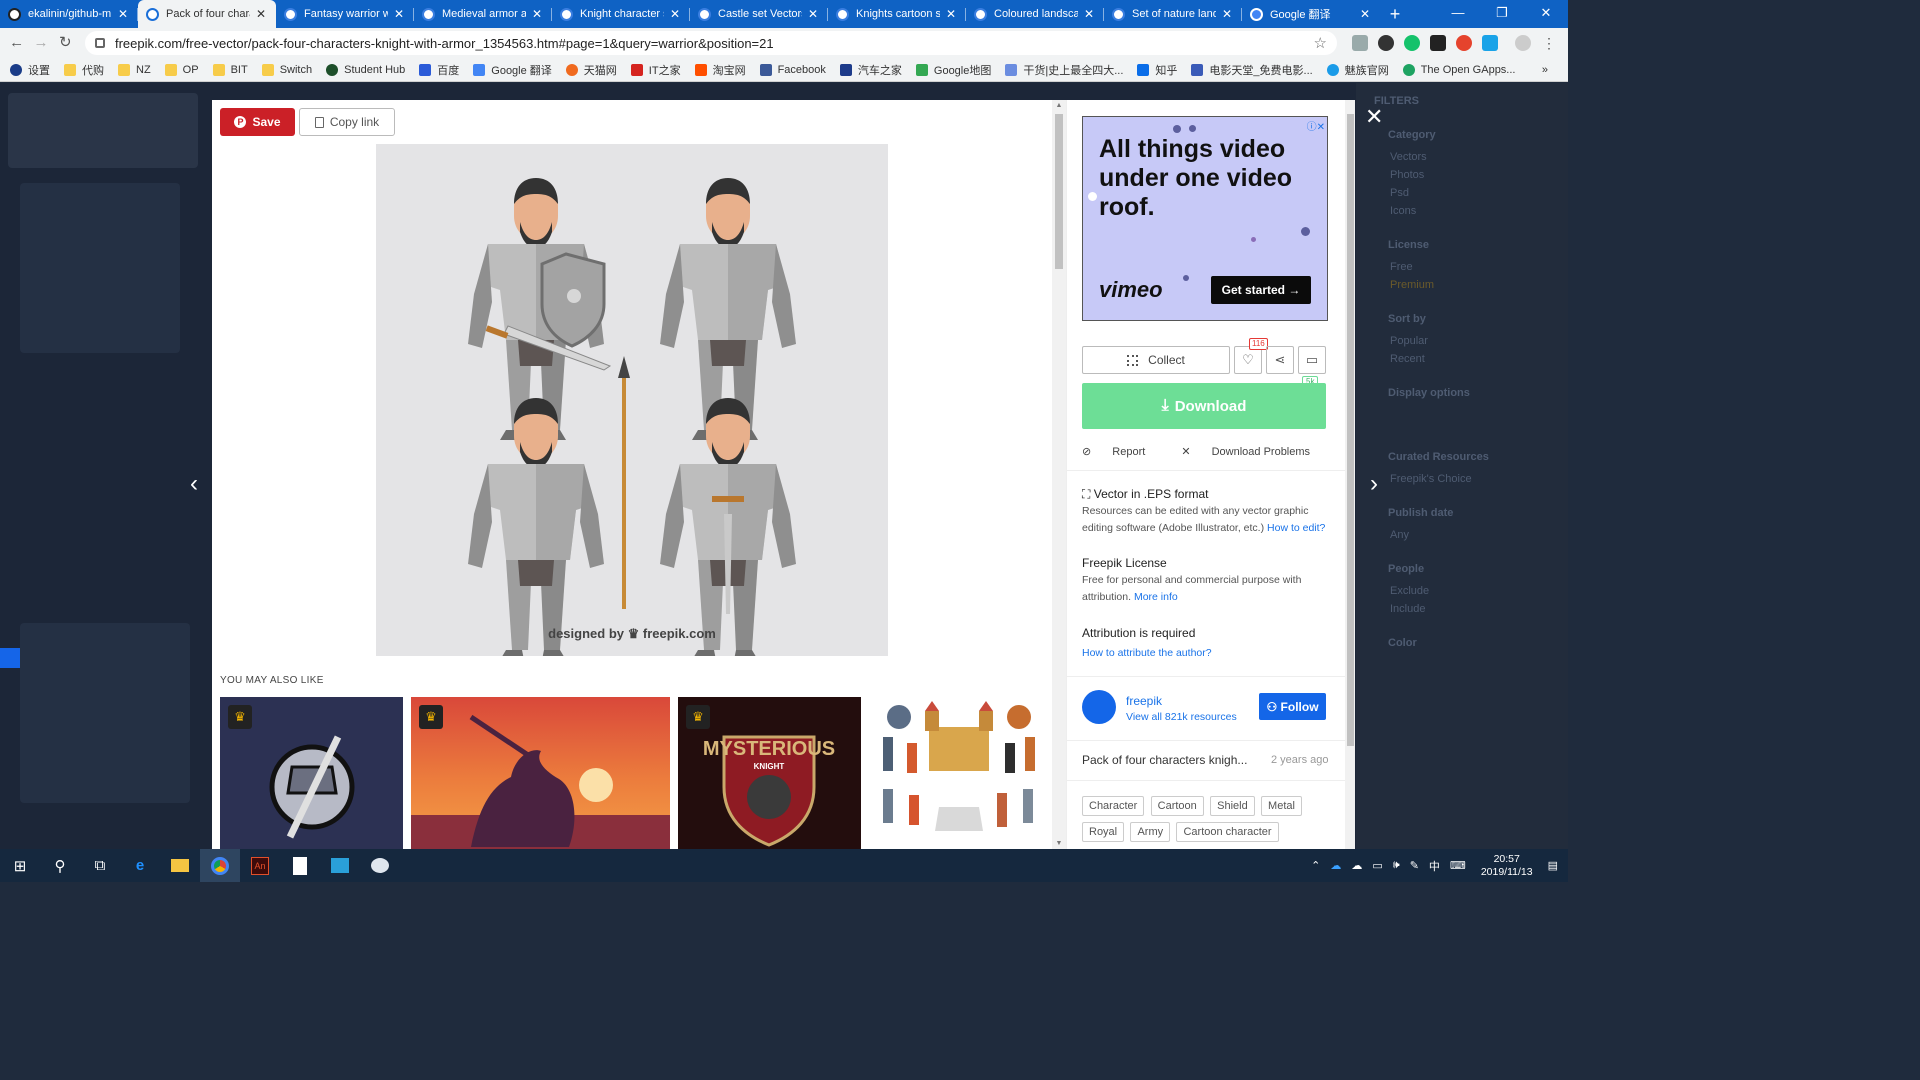  I want to click on filter-heading: Publish date, so click(1472, 513).